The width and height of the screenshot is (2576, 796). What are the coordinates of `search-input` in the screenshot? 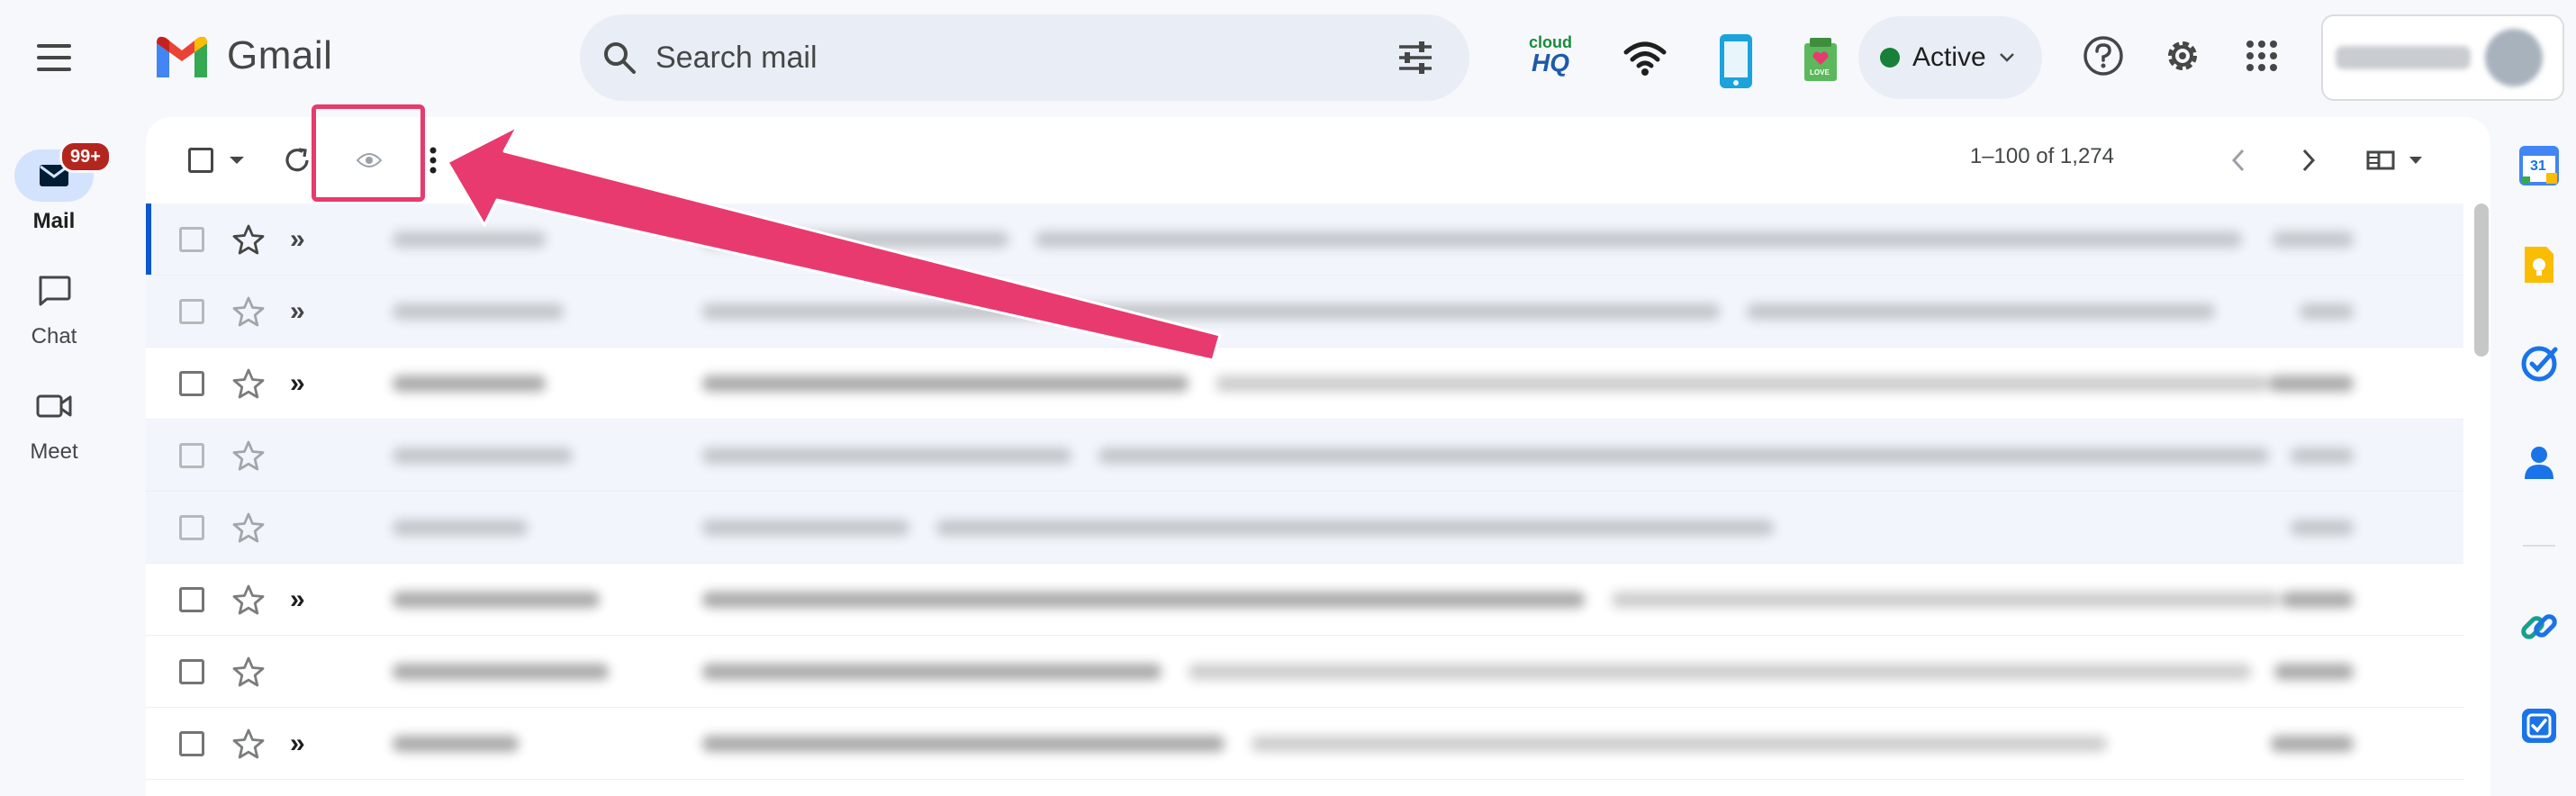 It's located at (1026, 58).